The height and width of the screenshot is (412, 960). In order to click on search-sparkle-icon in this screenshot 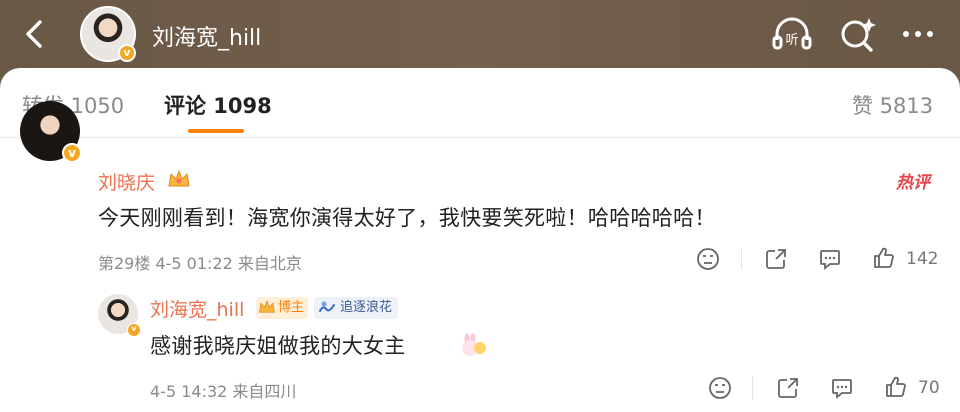, I will do `click(858, 35)`.